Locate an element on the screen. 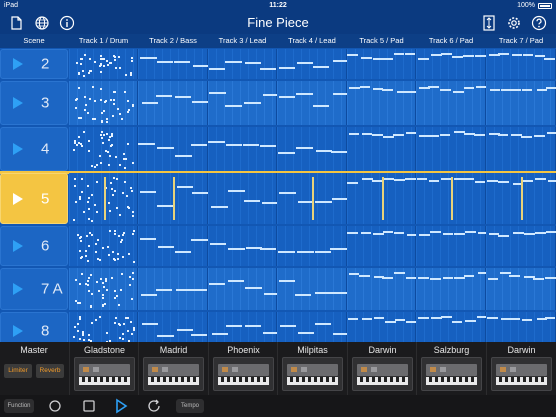 This screenshot has width=556, height=417. help-icon is located at coordinates (539, 23).